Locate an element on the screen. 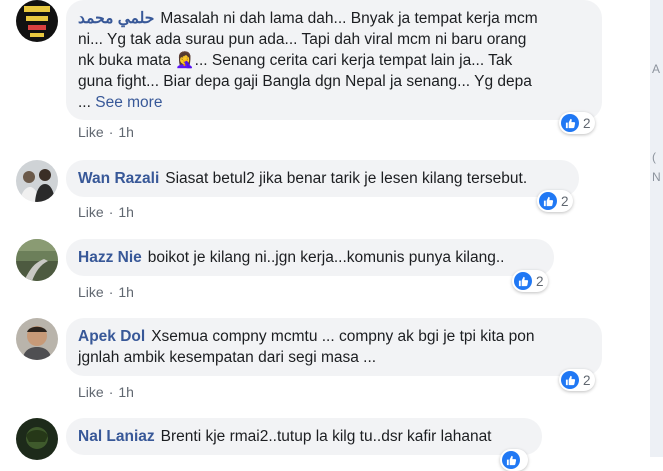  edge-fragment: A is located at coordinates (656, 69).